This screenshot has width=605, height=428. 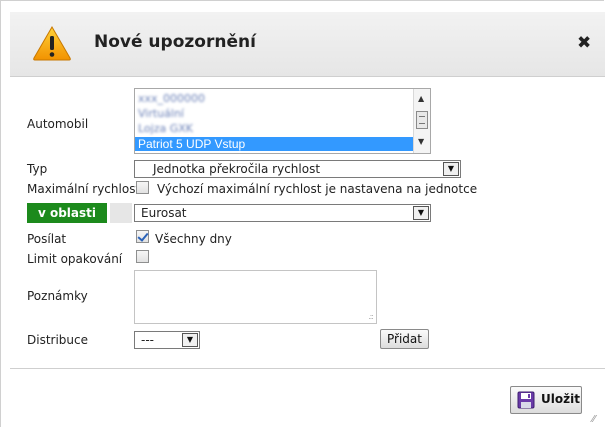 I want to click on send-label: Posílat, so click(x=47, y=239).